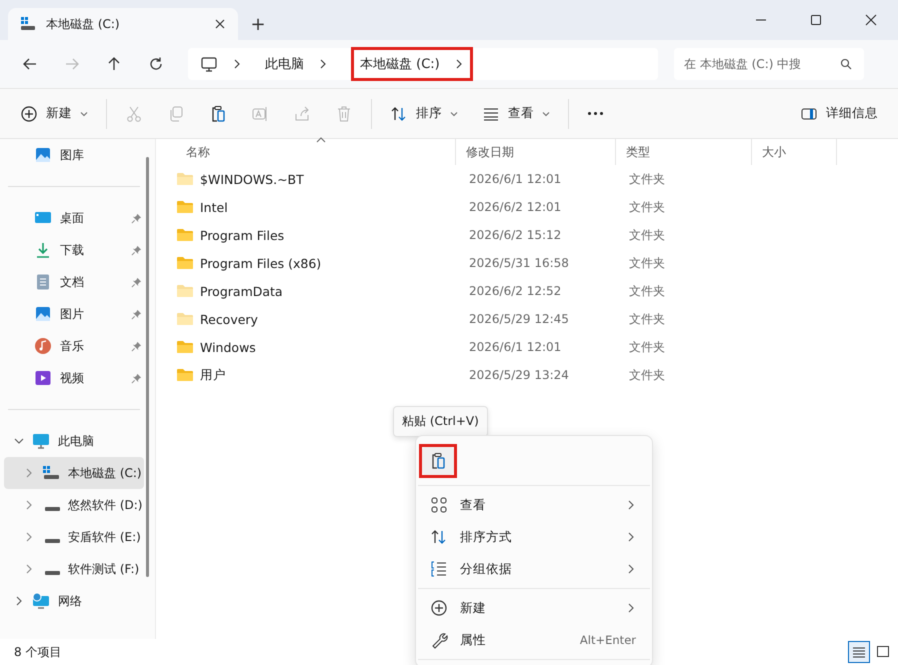 This screenshot has width=898, height=665. I want to click on menu-item: 查看, so click(534, 505).